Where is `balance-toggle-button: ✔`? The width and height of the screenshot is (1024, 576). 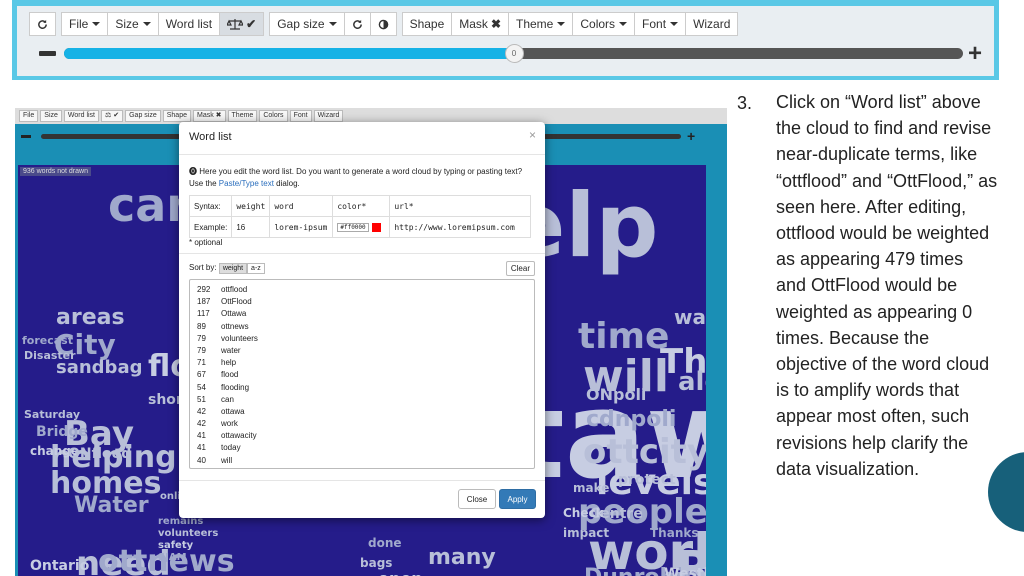 balance-toggle-button: ✔ is located at coordinates (242, 24).